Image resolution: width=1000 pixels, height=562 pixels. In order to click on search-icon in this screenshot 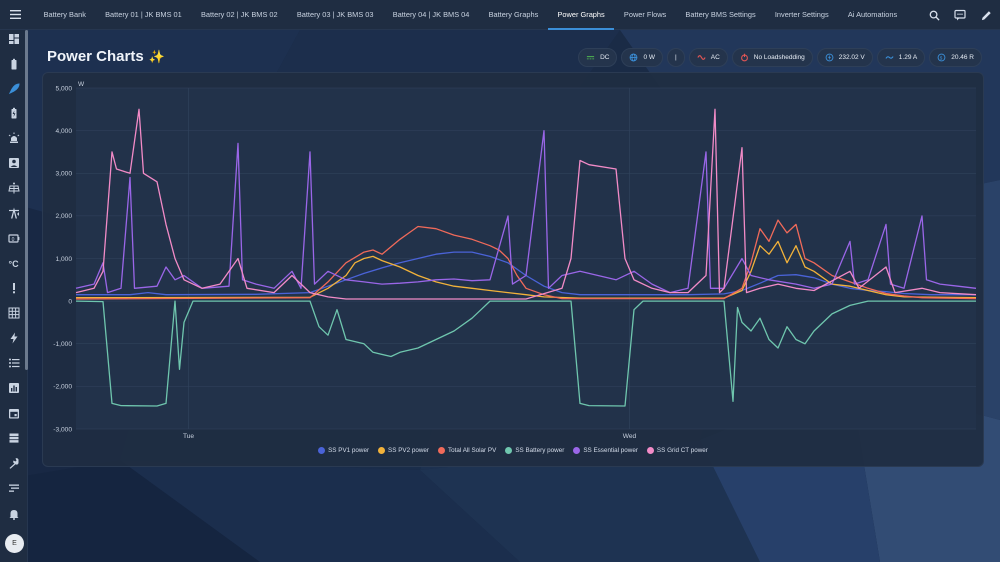, I will do `click(934, 15)`.